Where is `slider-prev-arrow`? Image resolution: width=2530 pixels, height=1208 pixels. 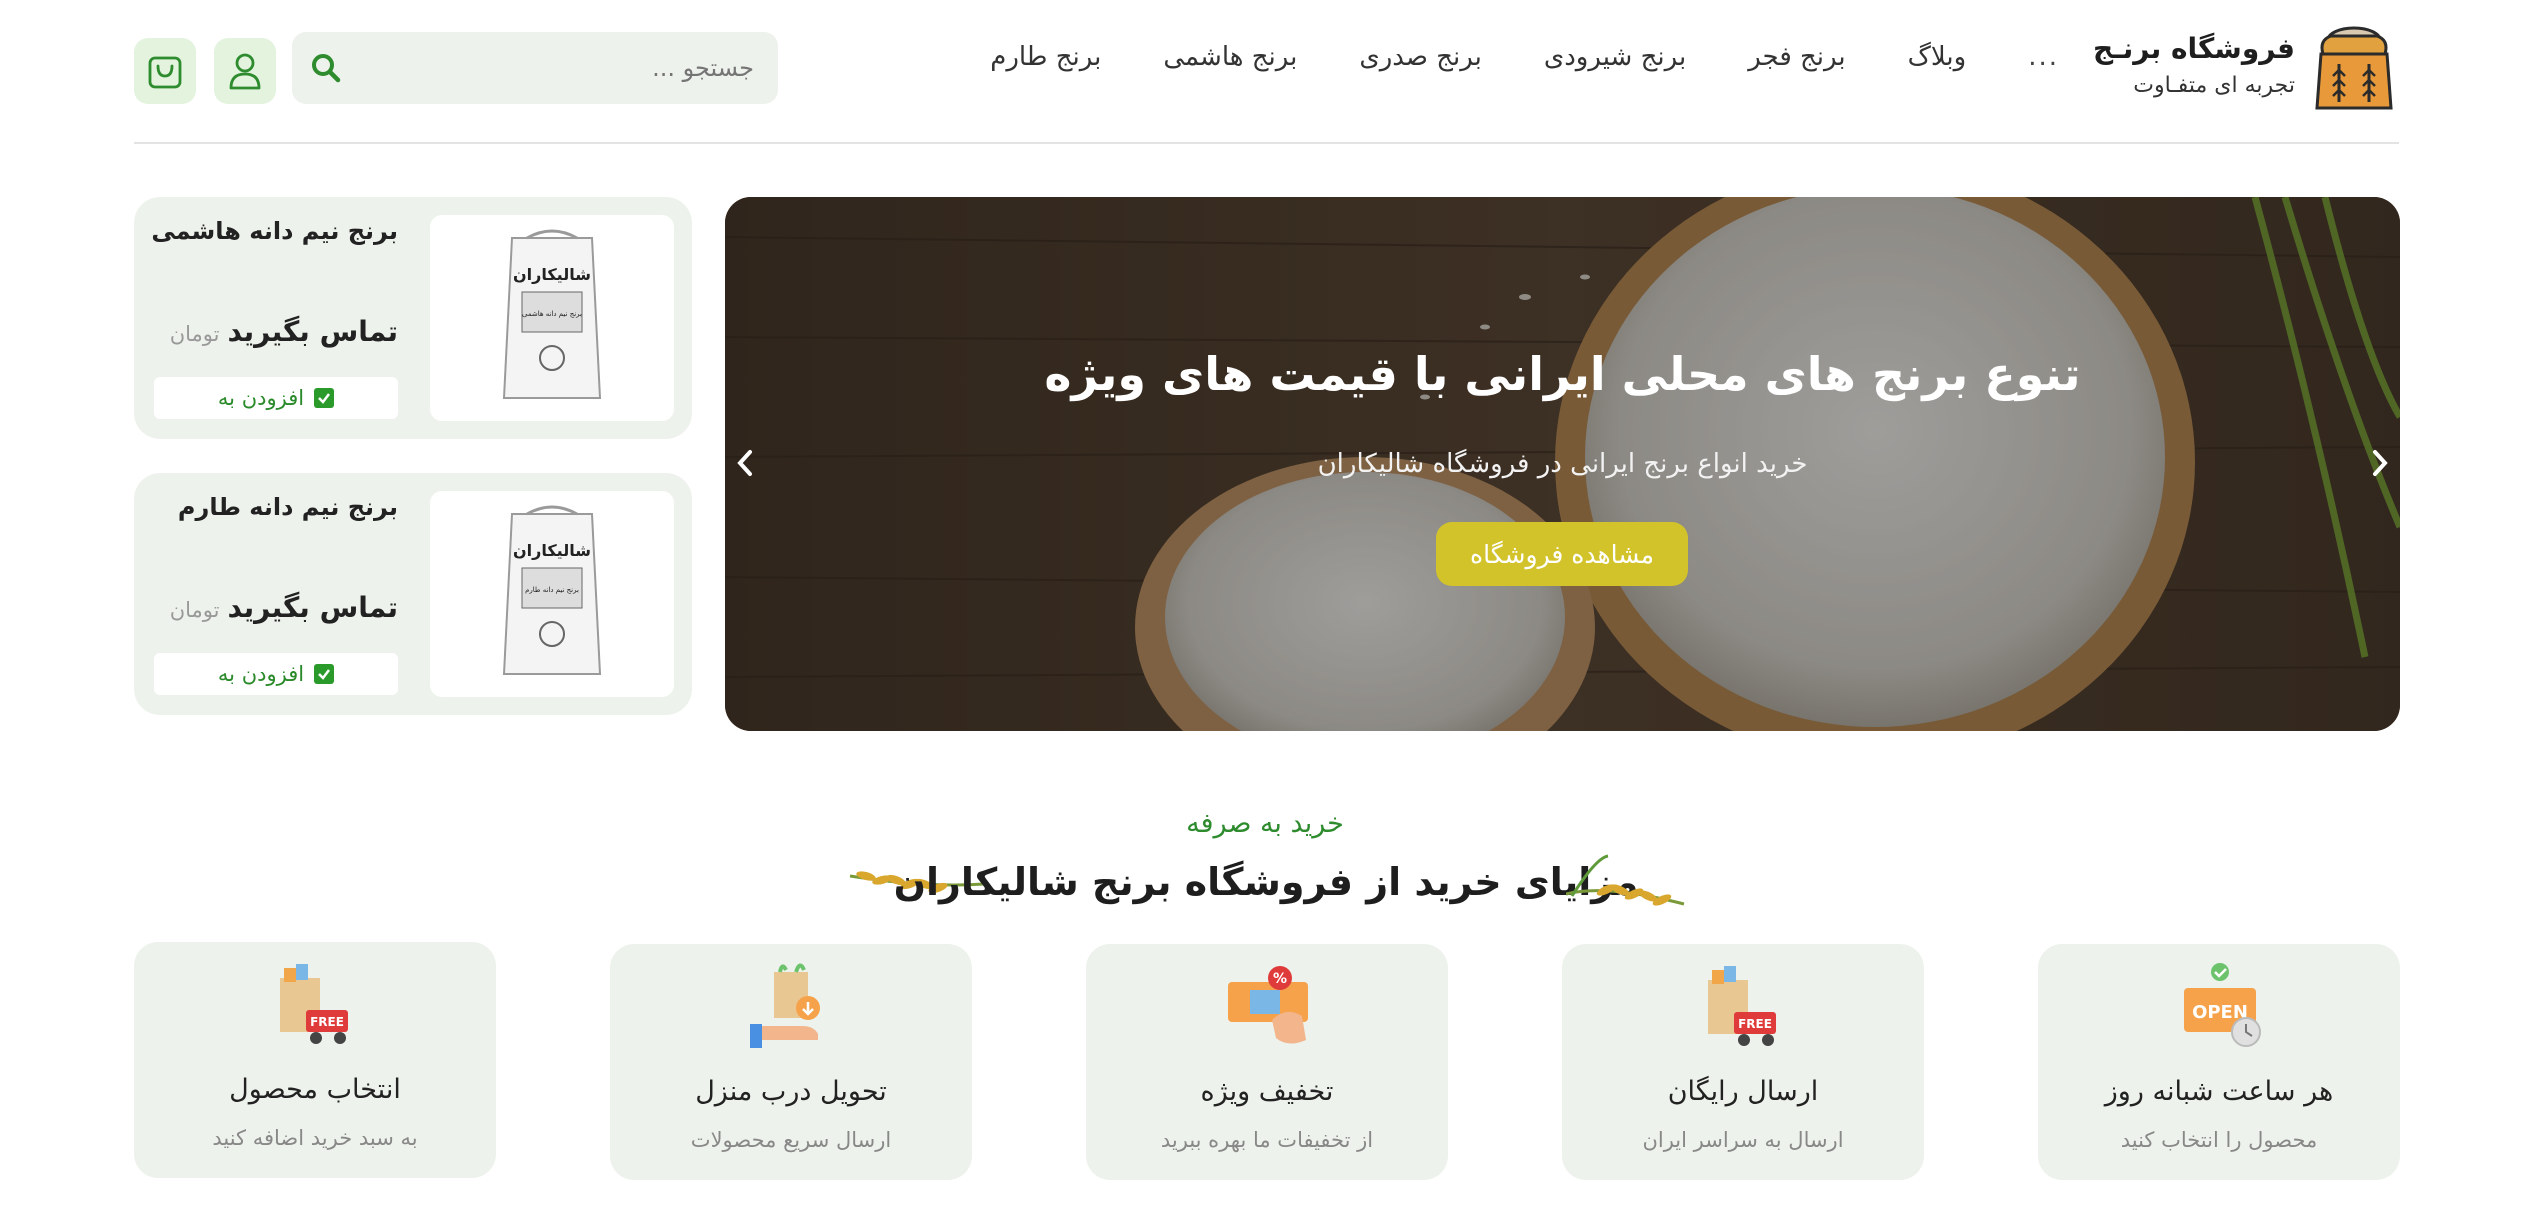
slider-prev-arrow is located at coordinates (745, 463).